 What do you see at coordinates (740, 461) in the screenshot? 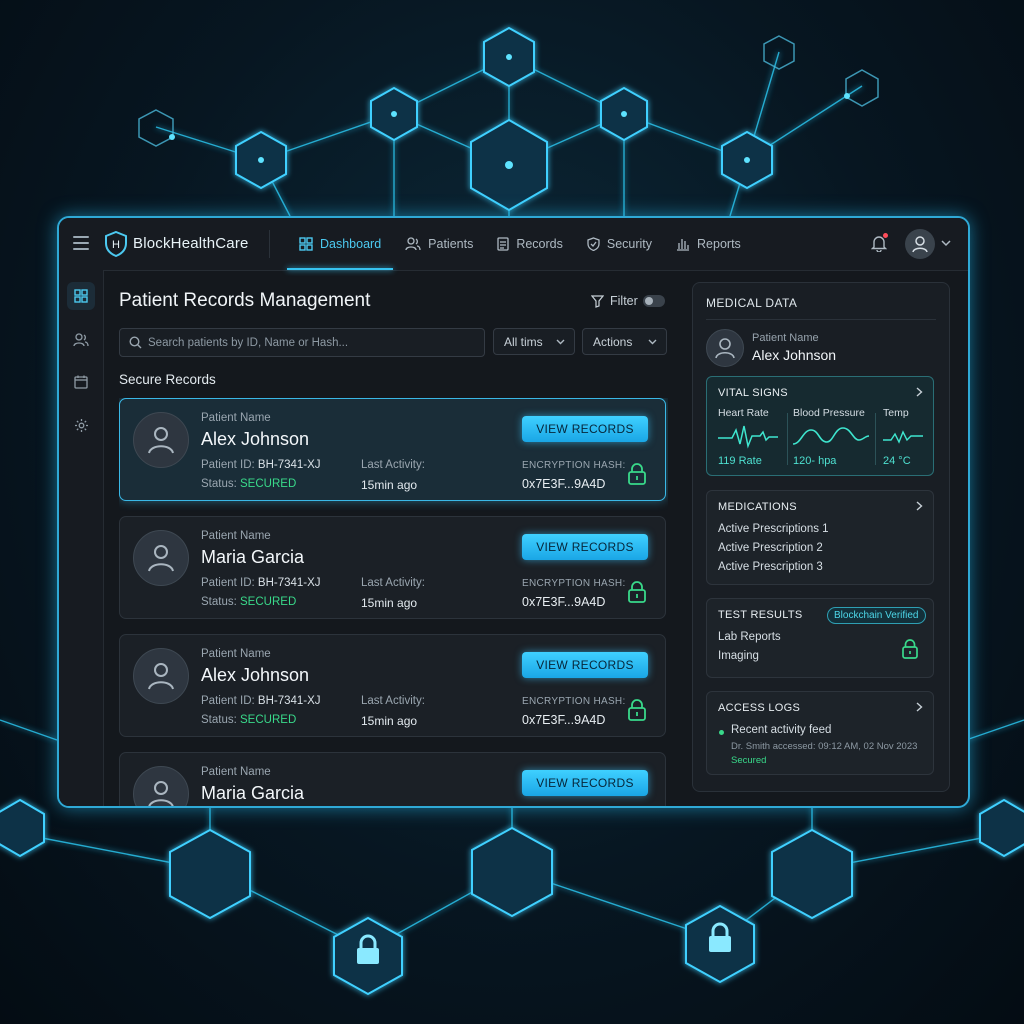
I see `heart-rate-value: 119 Rate` at bounding box center [740, 461].